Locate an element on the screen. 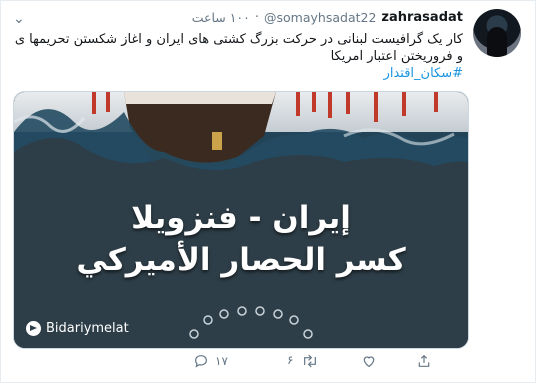  retweet-button is located at coordinates (310, 361).